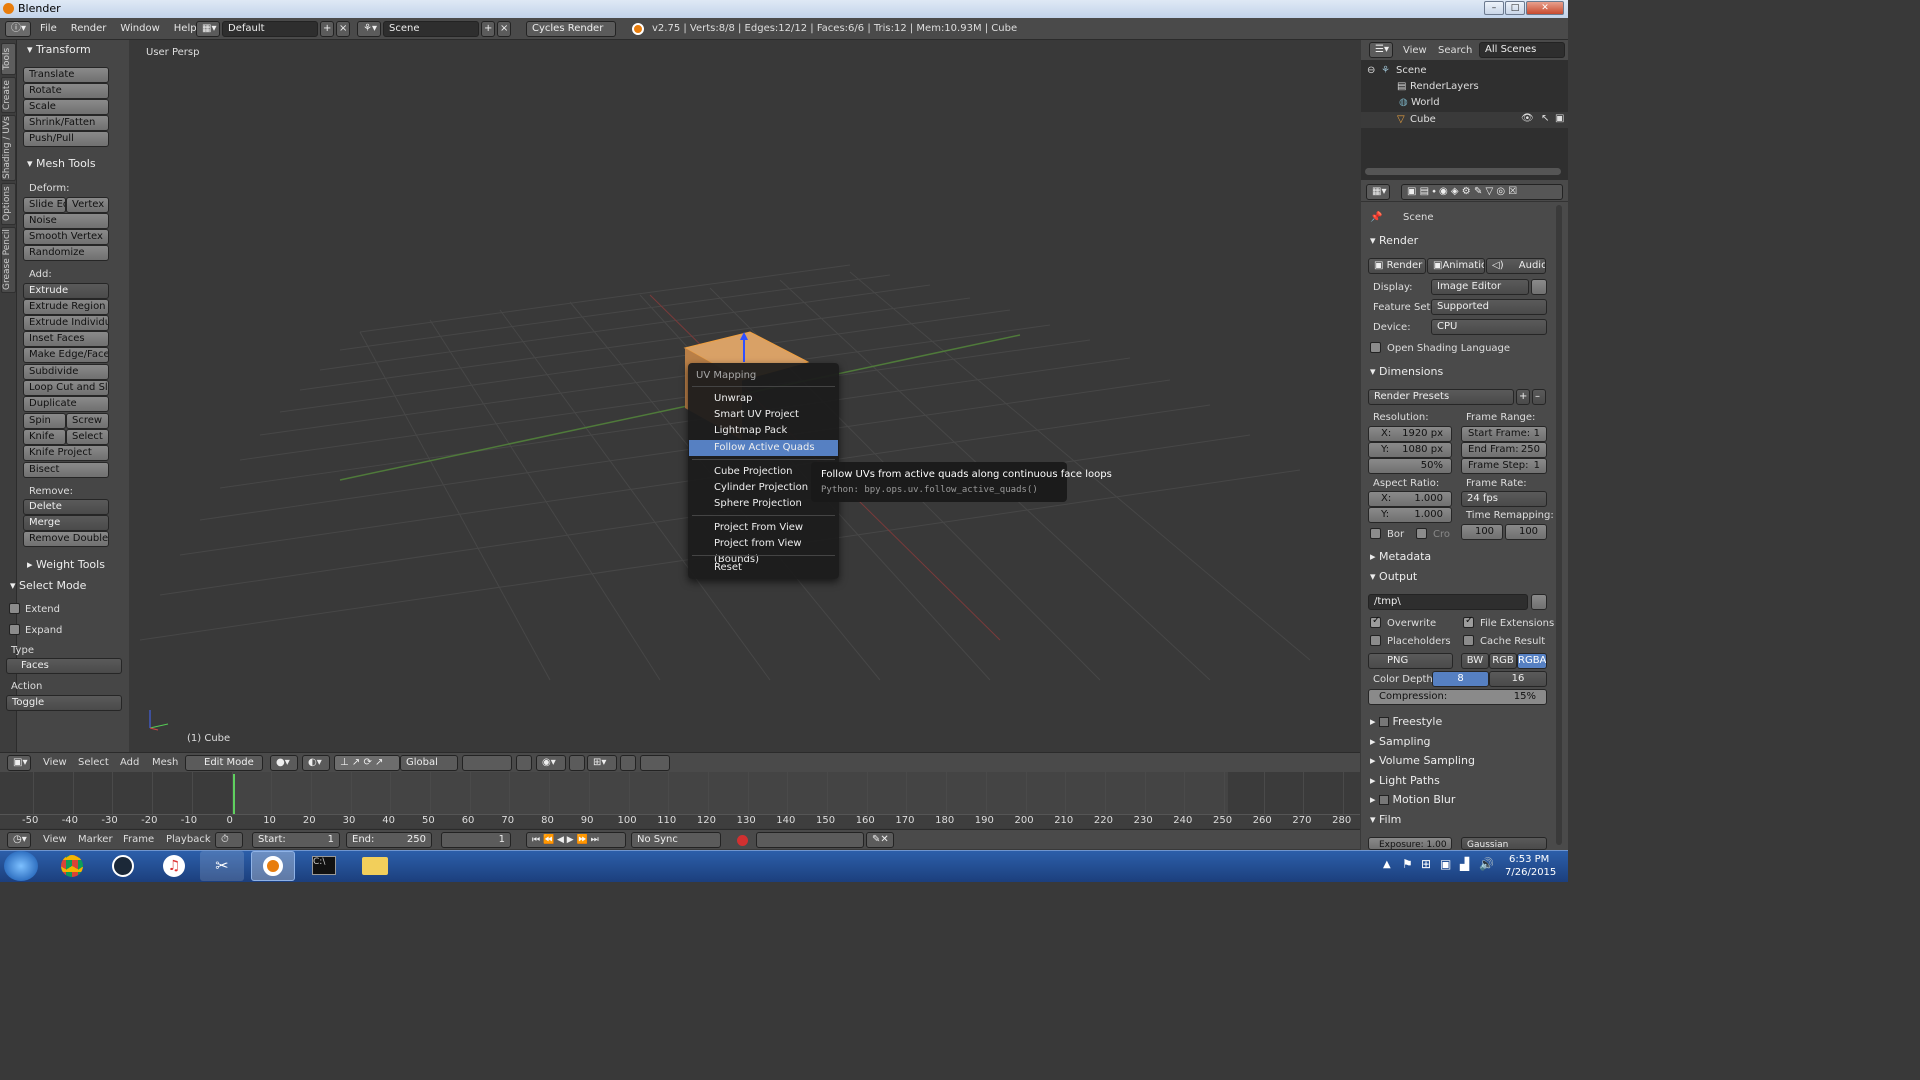  Describe the element at coordinates (1457, 577) in the screenshot. I see `output-panel-header: ▾ Output` at that location.